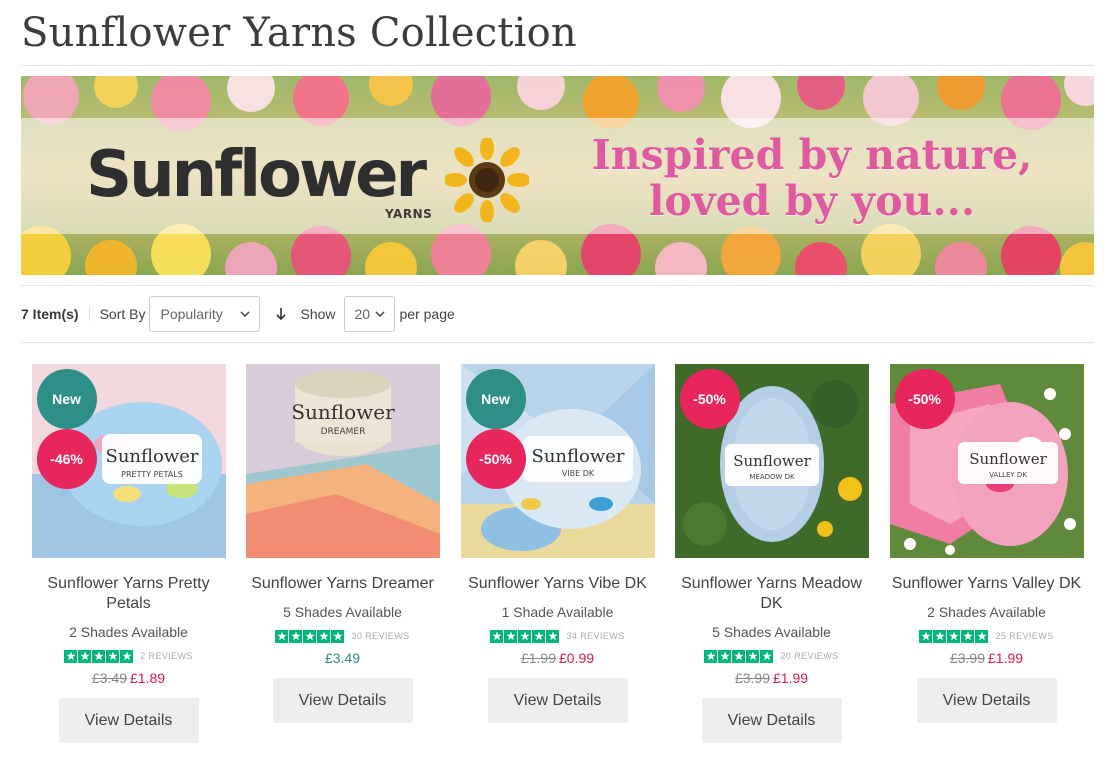 The height and width of the screenshot is (768, 1111). Describe the element at coordinates (128, 632) in the screenshot. I see `shades-available: 2 Shades Available` at that location.